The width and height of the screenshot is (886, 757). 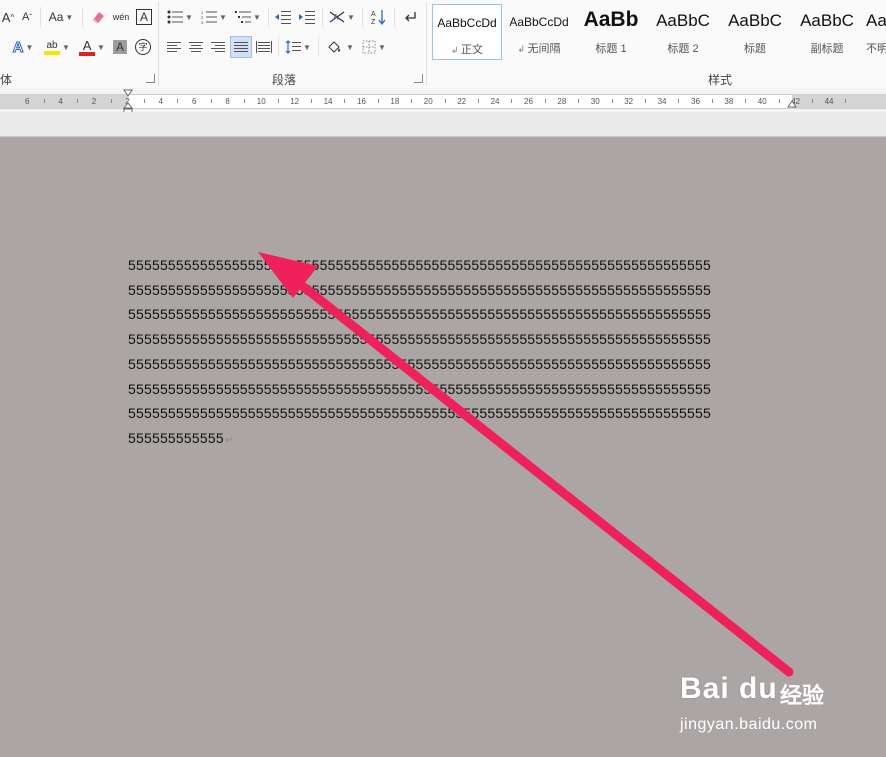 What do you see at coordinates (749, 724) in the screenshot?
I see `watermark-url: jingyan.baidu.com` at bounding box center [749, 724].